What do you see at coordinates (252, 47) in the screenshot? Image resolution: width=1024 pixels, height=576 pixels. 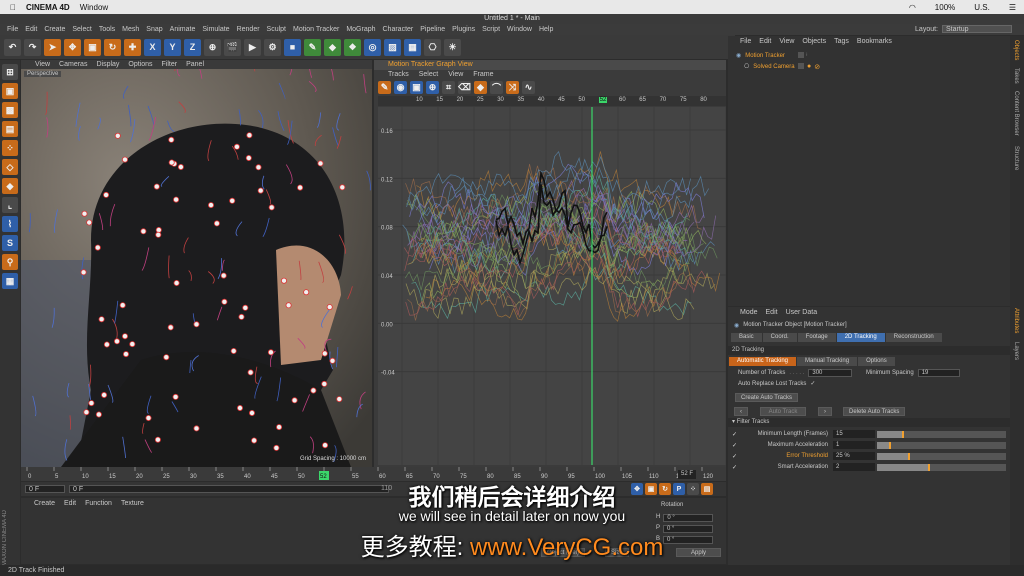 I see `render-picture-viewer-icon: ▶` at bounding box center [252, 47].